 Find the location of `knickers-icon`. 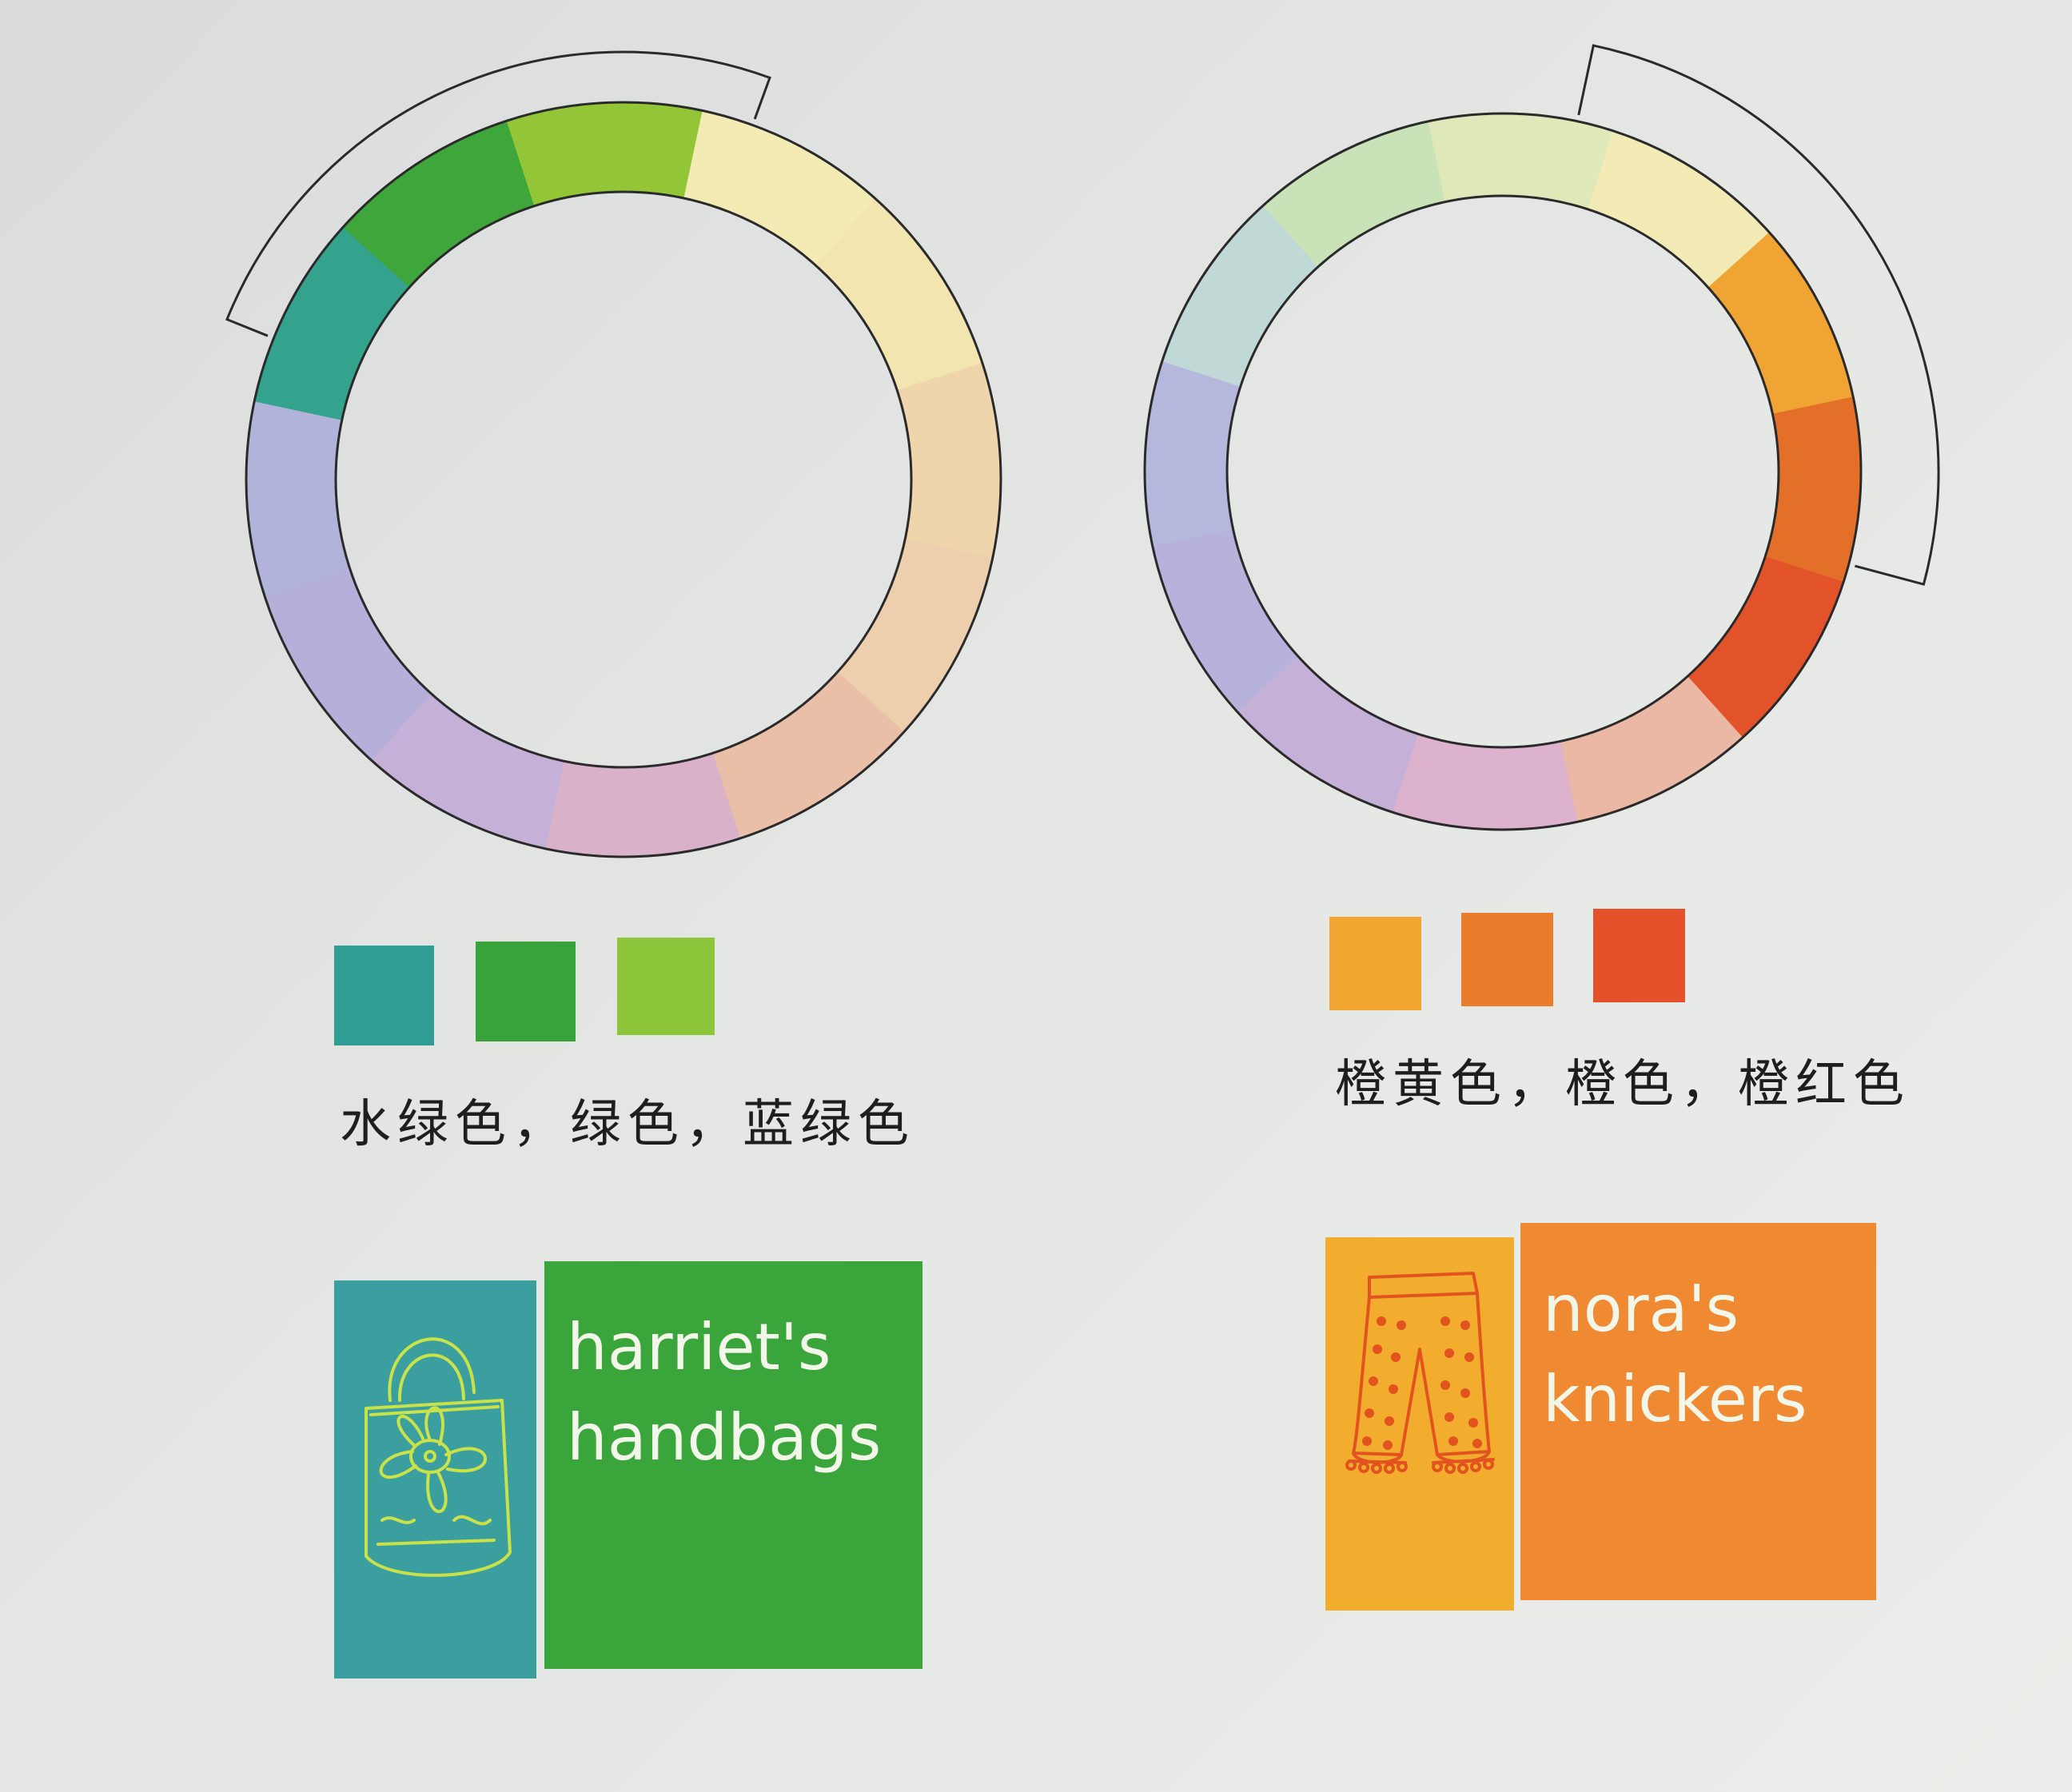

knickers-icon is located at coordinates (1420, 1373).